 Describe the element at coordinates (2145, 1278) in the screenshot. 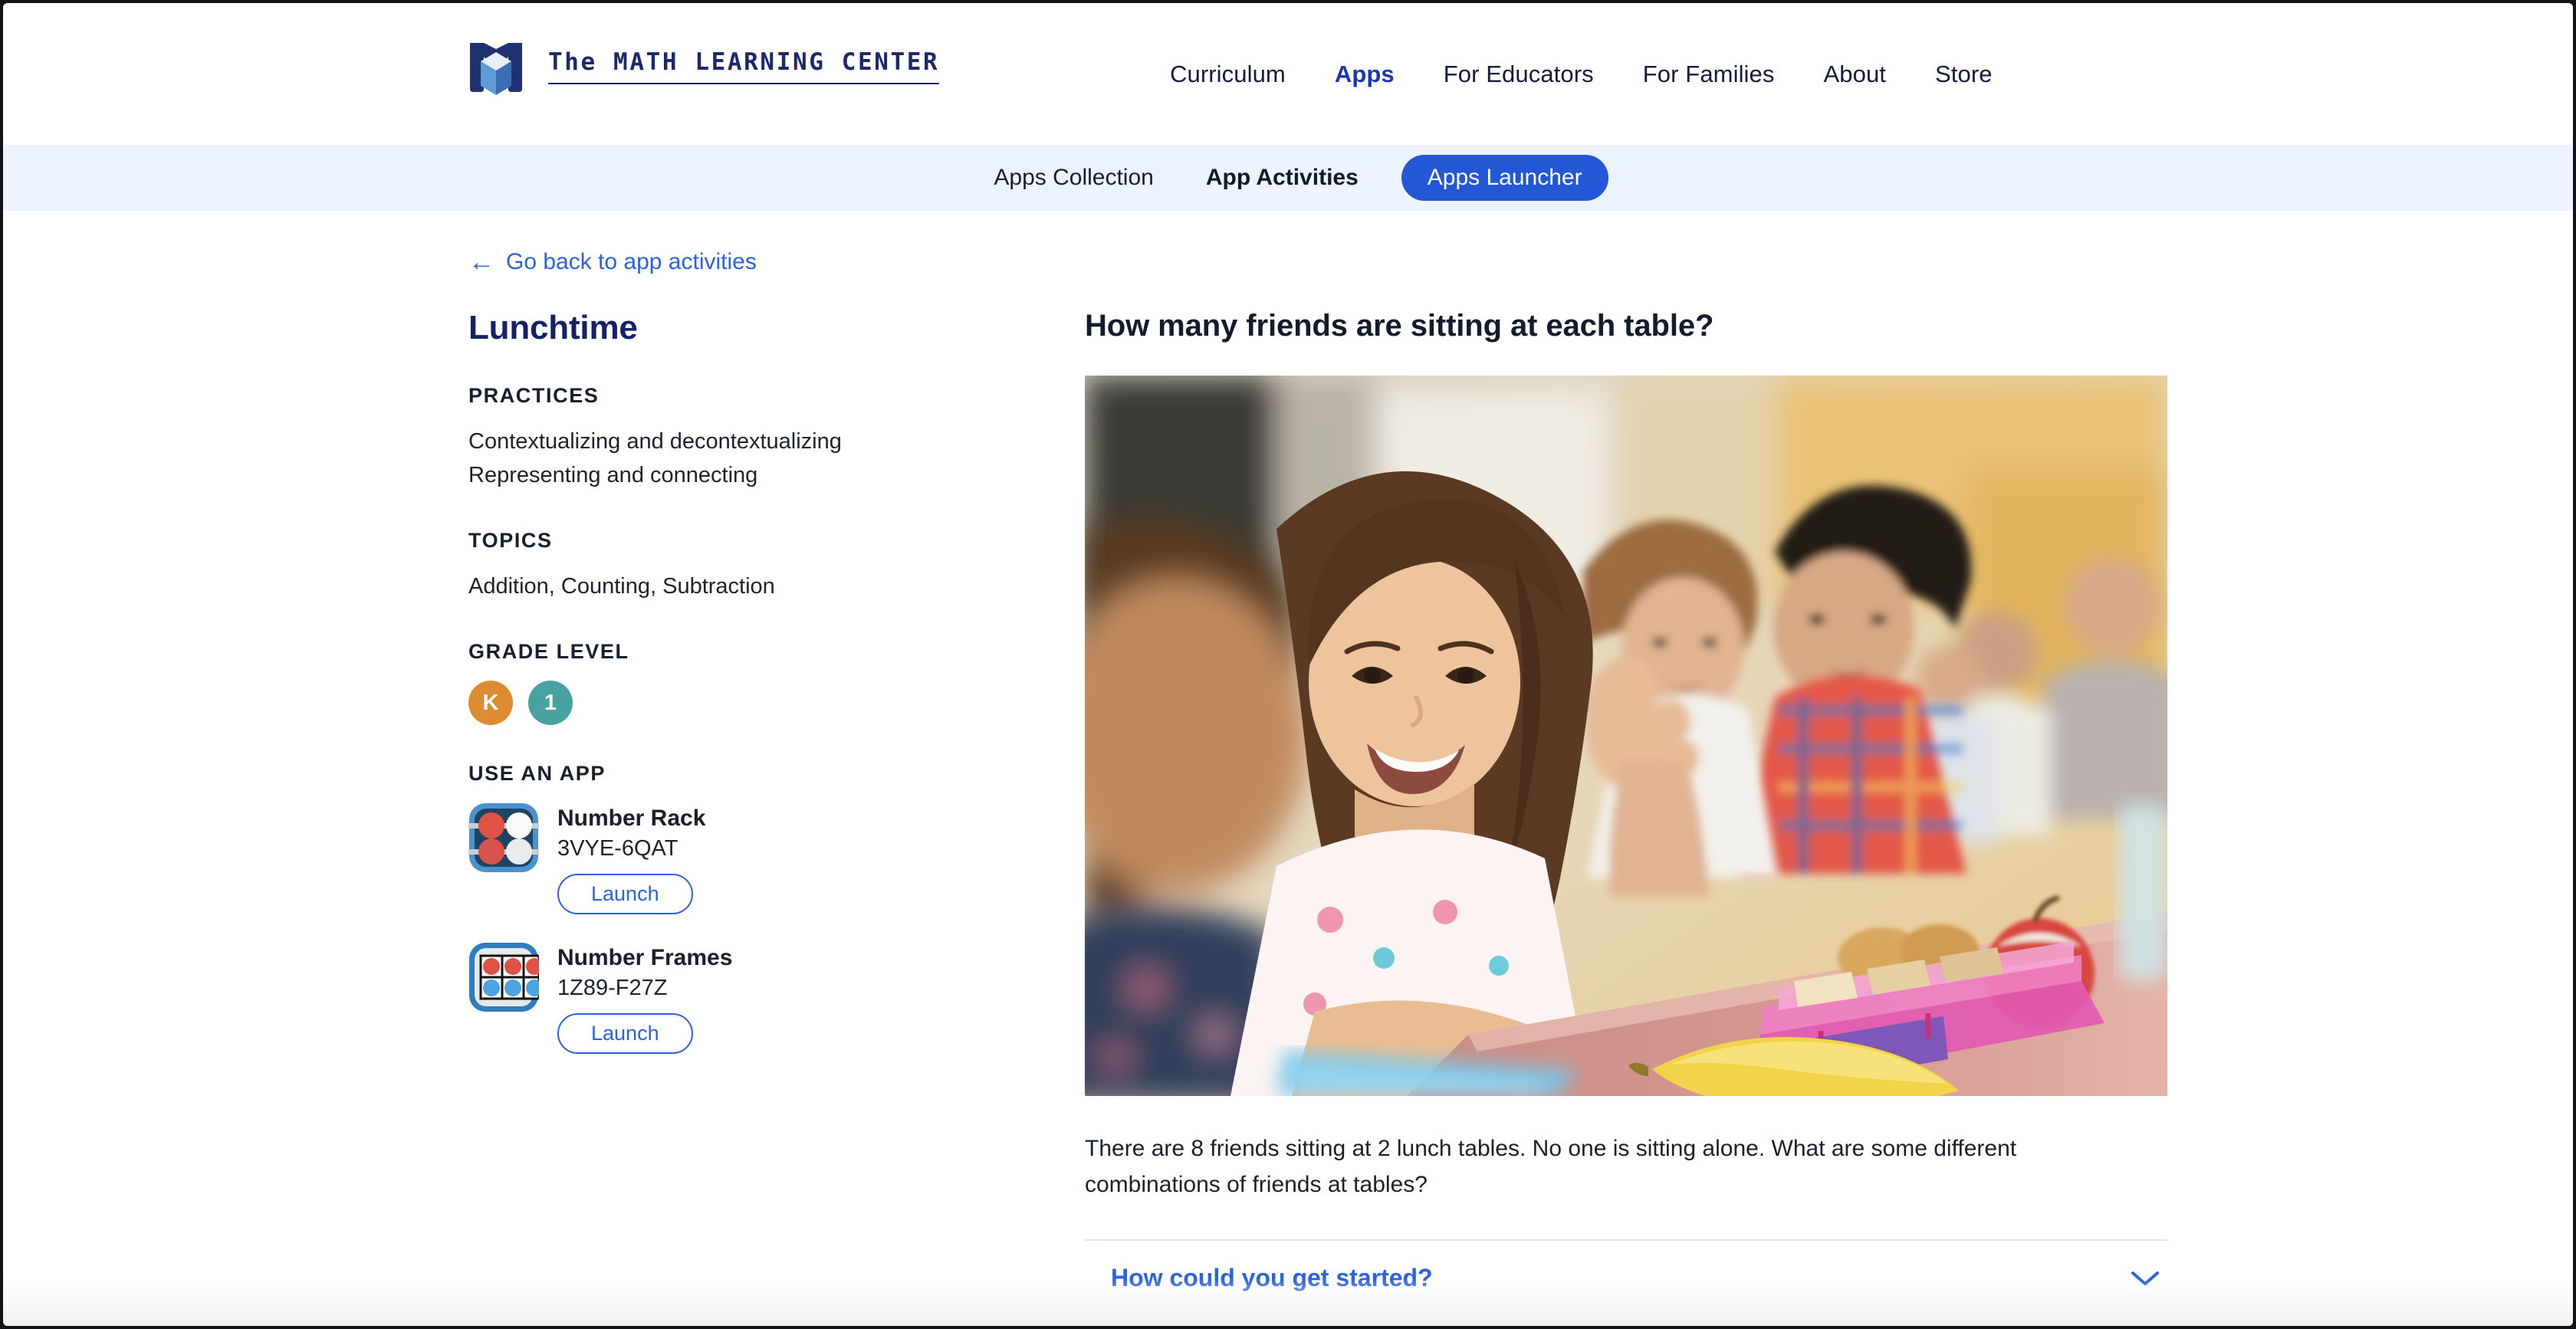

I see `chevron-down-icon` at that location.